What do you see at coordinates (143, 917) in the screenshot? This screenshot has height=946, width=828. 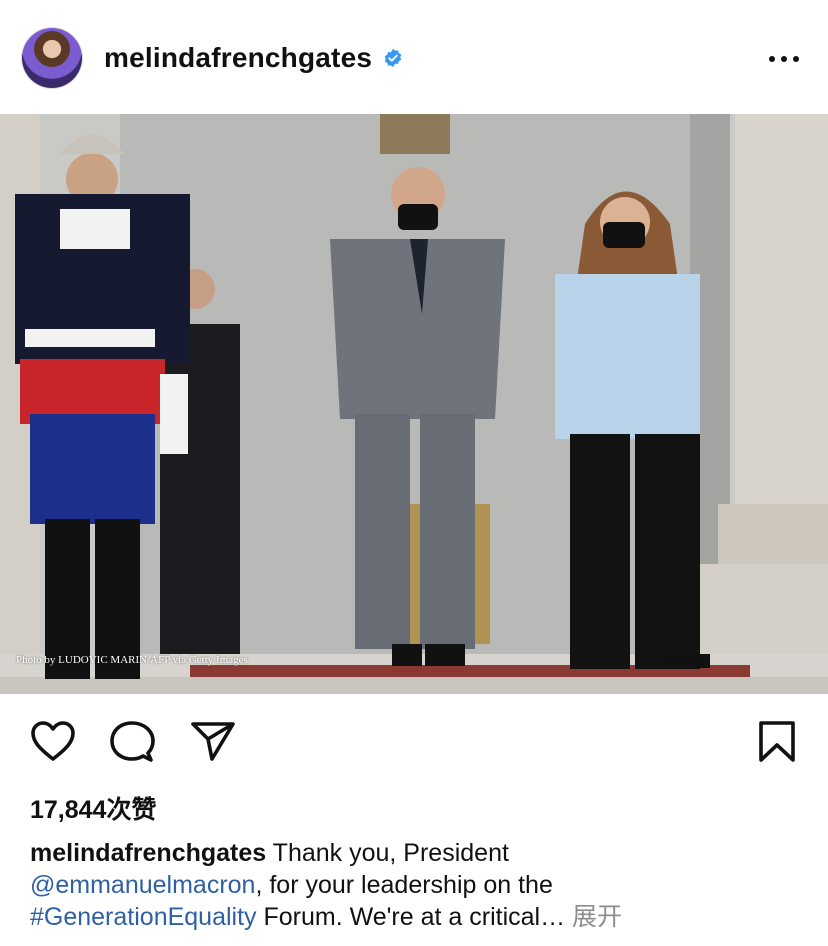 I see `hashtag-link: #GenerationEquality` at bounding box center [143, 917].